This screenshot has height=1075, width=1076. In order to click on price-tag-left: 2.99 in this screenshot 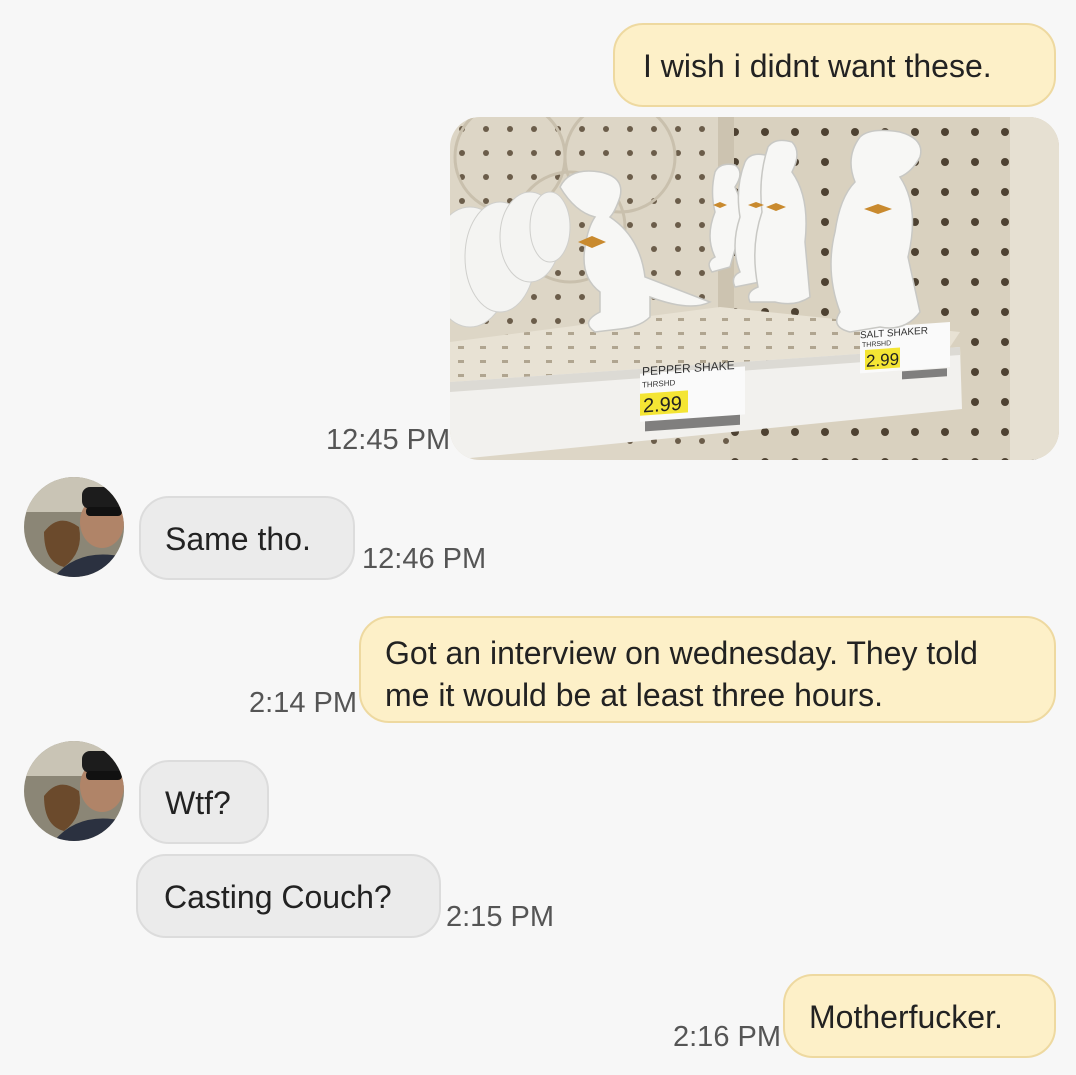, I will do `click(662, 405)`.